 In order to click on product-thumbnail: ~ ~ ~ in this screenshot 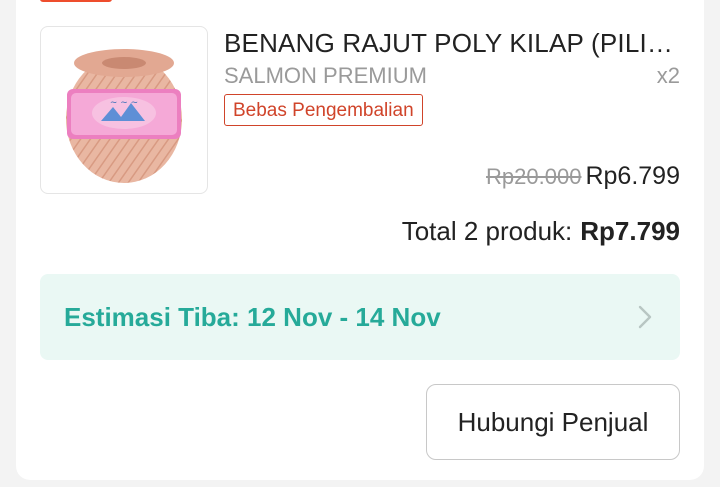, I will do `click(124, 110)`.